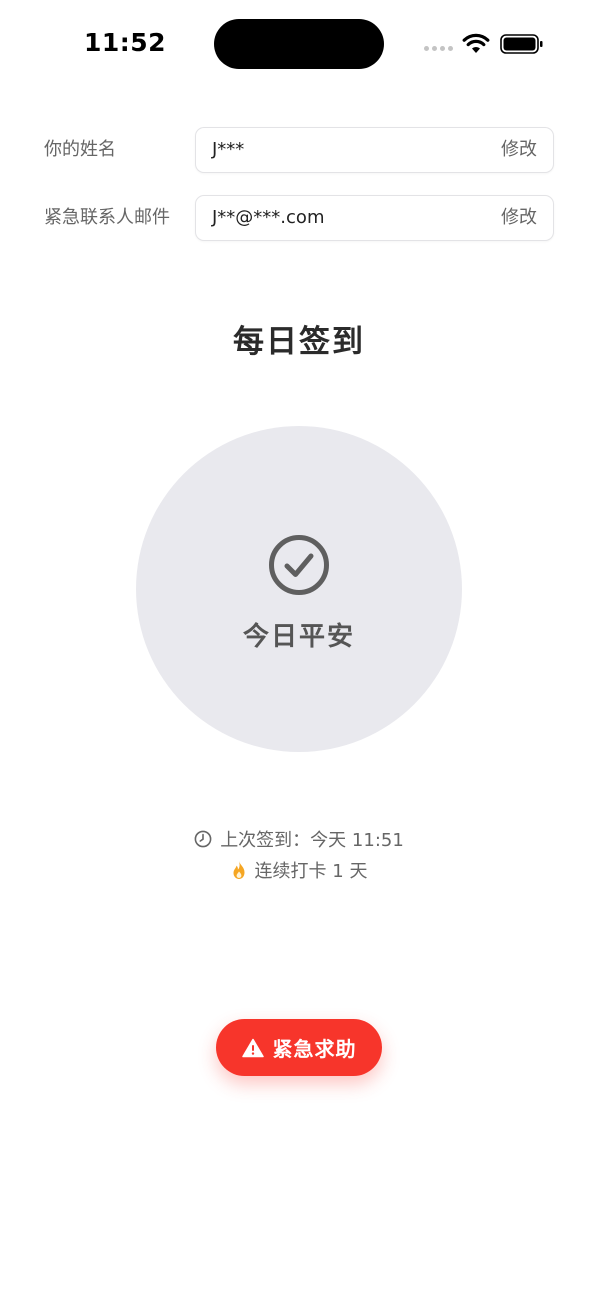  I want to click on name-row: 你的姓名 J*** 修改, so click(299, 150).